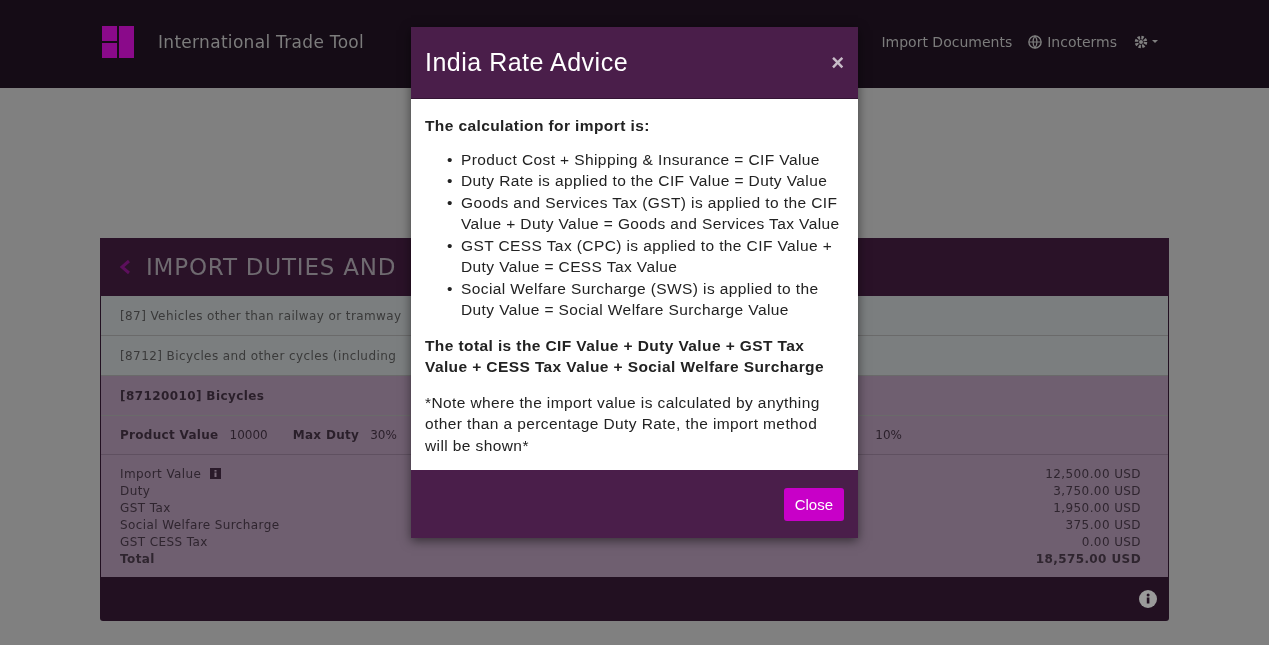 The width and height of the screenshot is (1269, 645). What do you see at coordinates (623, 424) in the screenshot?
I see `note-text: *Note where the import value is calculated by anything other than a percentage Duty Rate, the import method will be shown*` at bounding box center [623, 424].